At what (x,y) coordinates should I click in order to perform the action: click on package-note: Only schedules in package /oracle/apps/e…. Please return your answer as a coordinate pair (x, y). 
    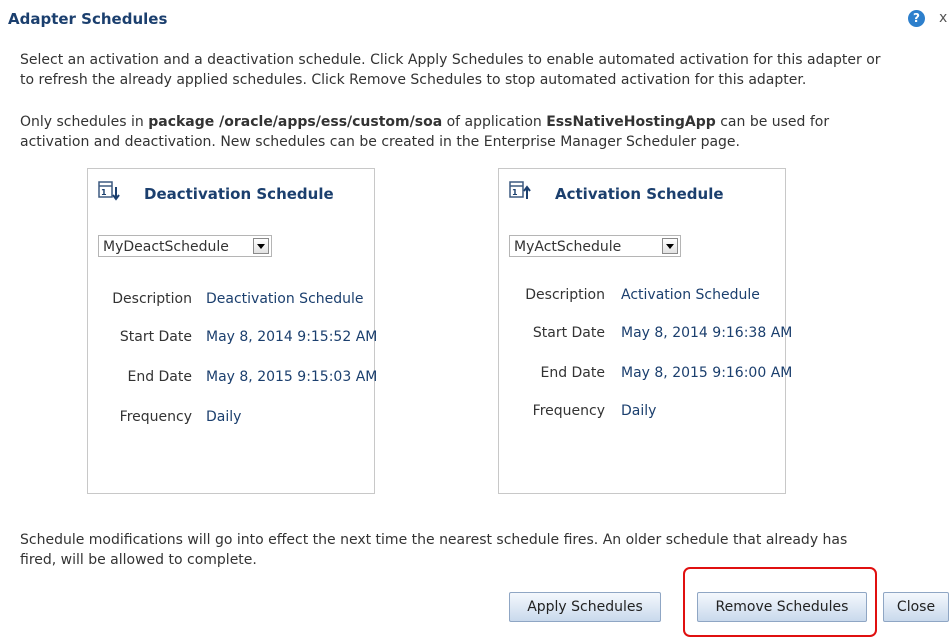
    Looking at the image, I should click on (485, 132).